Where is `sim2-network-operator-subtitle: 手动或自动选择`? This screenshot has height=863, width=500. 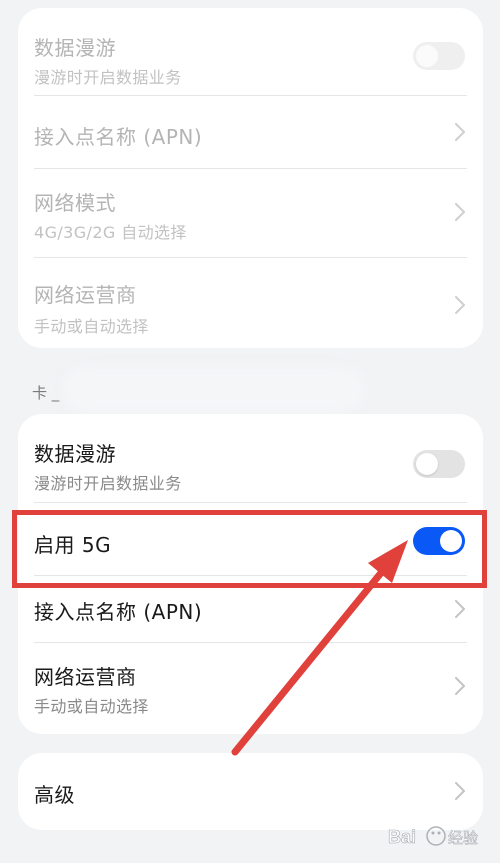
sim2-network-operator-subtitle: 手动或自动选择 is located at coordinates (91, 706).